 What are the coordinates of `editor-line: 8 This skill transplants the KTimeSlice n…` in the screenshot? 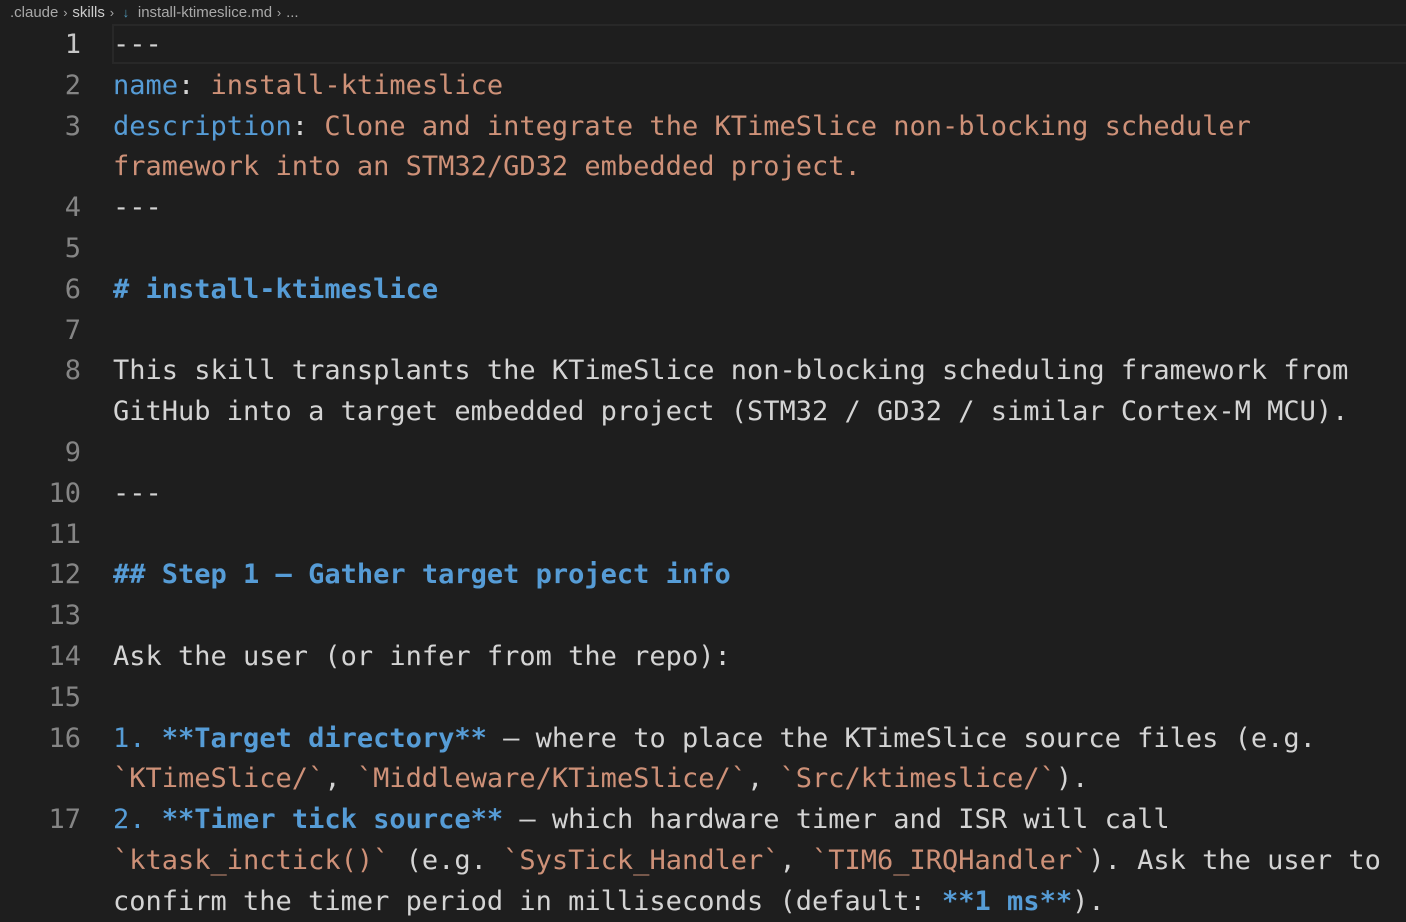 It's located at (703, 370).